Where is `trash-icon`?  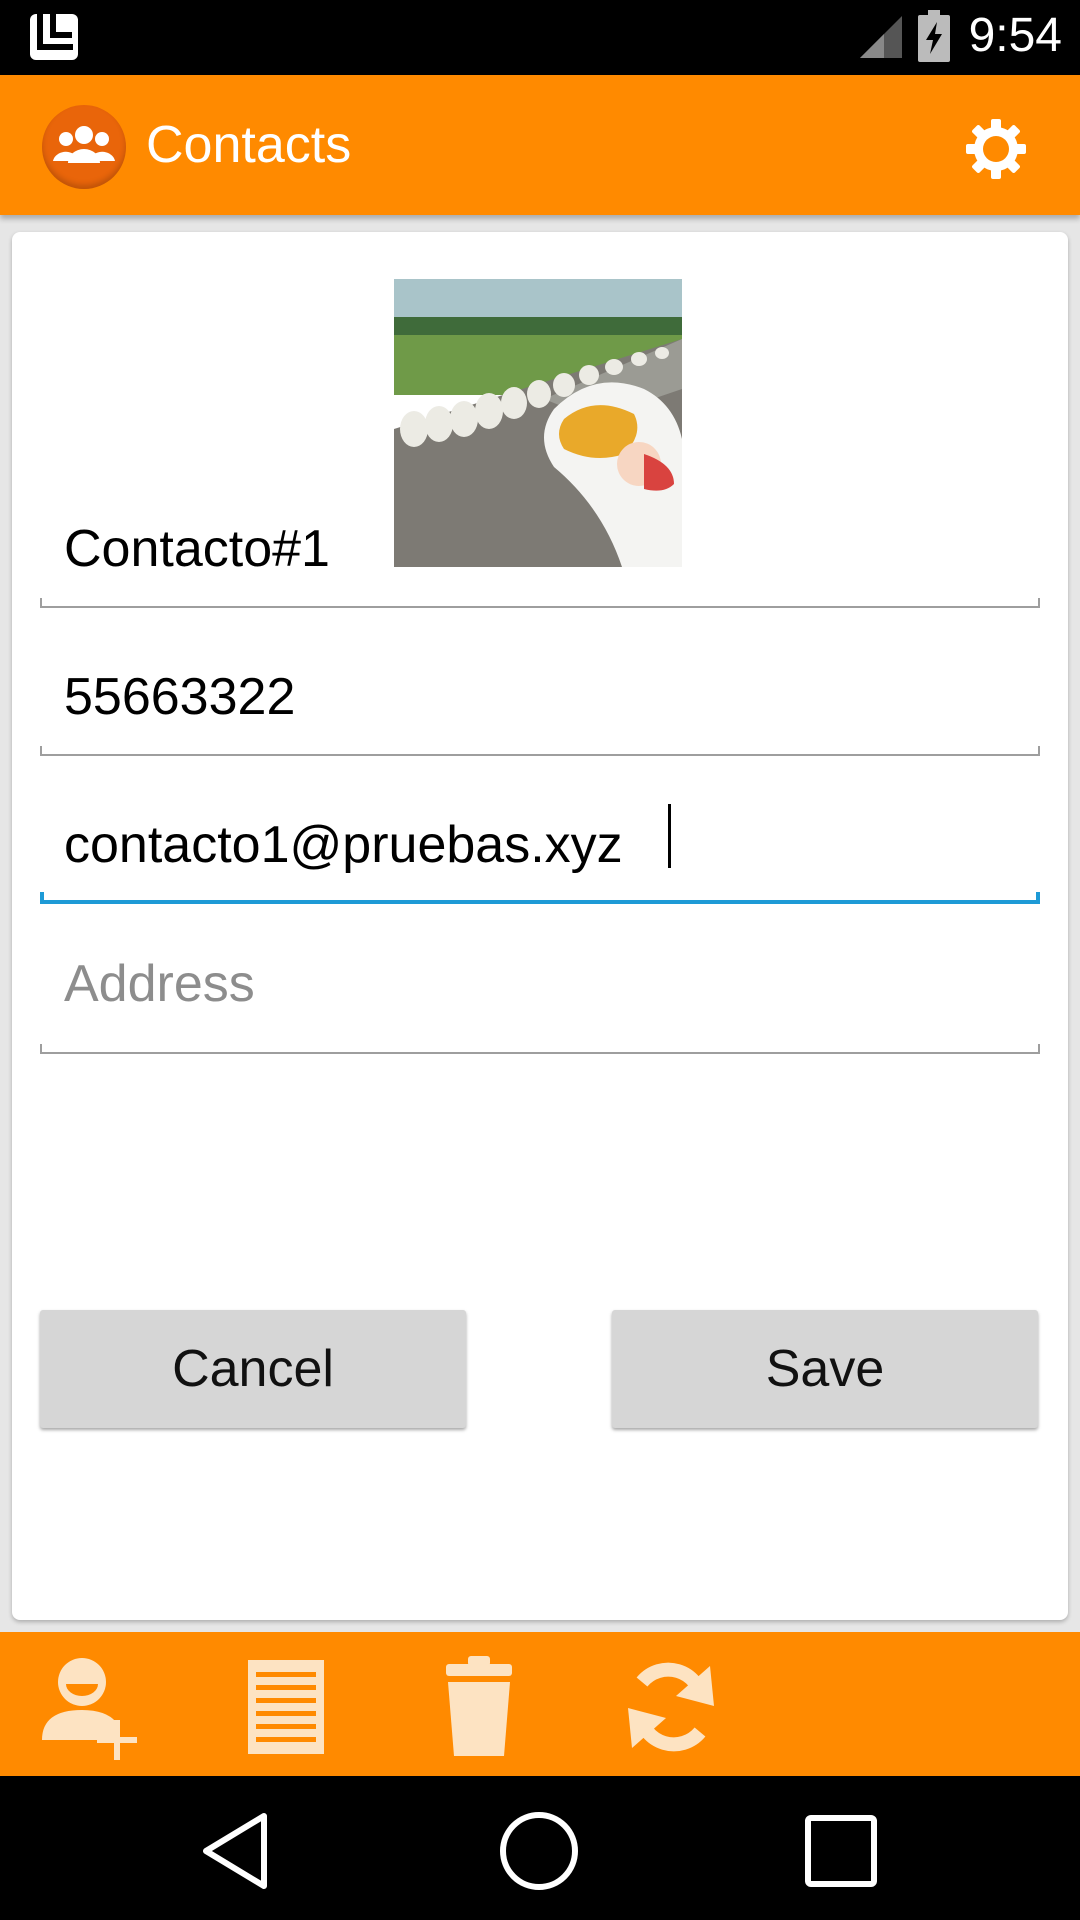 trash-icon is located at coordinates (479, 1707).